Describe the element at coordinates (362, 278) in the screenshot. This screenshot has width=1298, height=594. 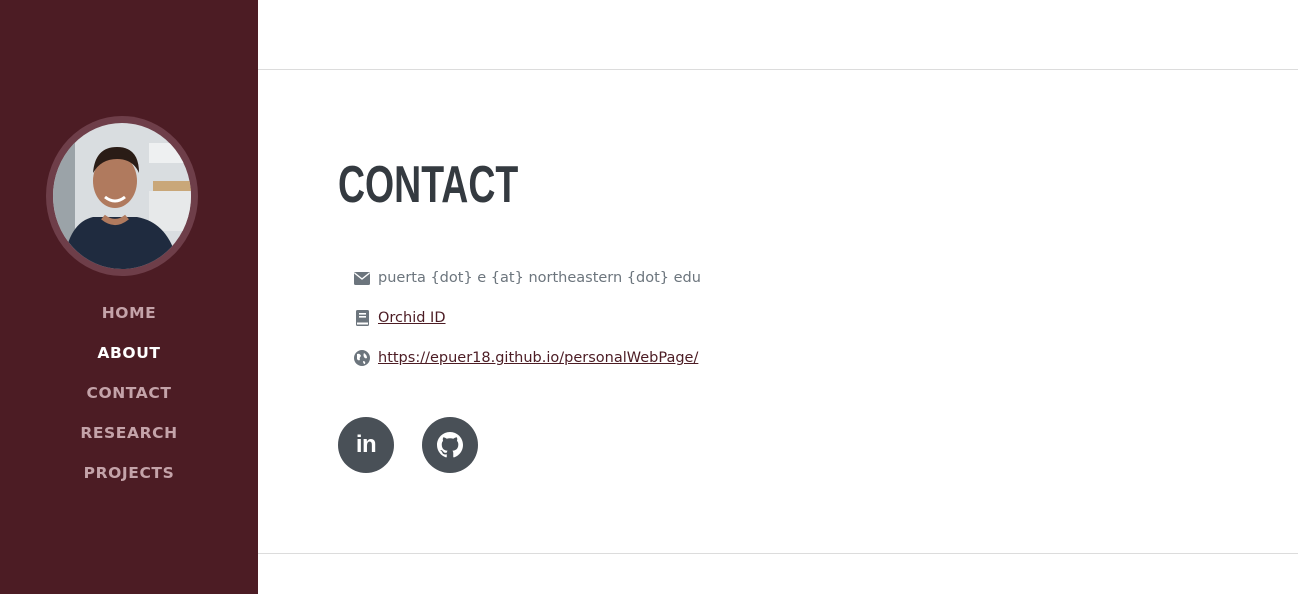
I see `envelope-icon` at that location.